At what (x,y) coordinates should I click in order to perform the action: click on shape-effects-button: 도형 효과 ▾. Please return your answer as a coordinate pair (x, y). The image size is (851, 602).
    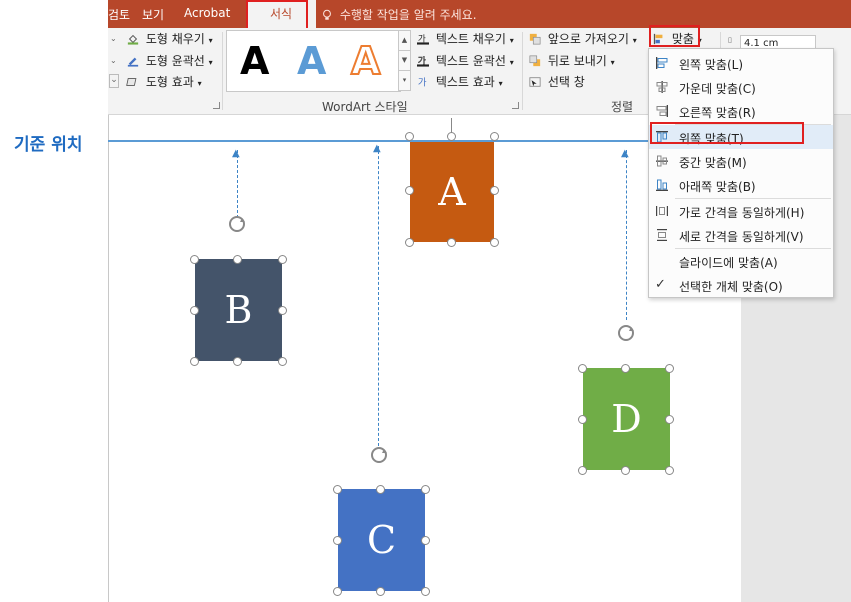
    Looking at the image, I should click on (164, 81).